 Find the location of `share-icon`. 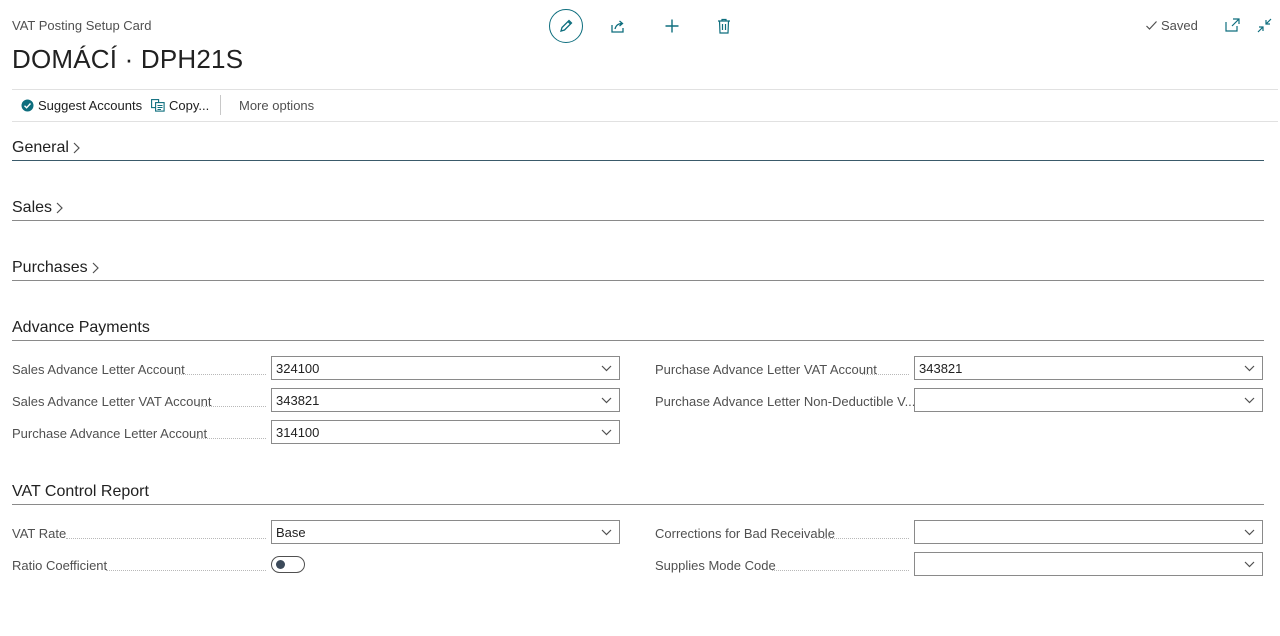

share-icon is located at coordinates (617, 26).